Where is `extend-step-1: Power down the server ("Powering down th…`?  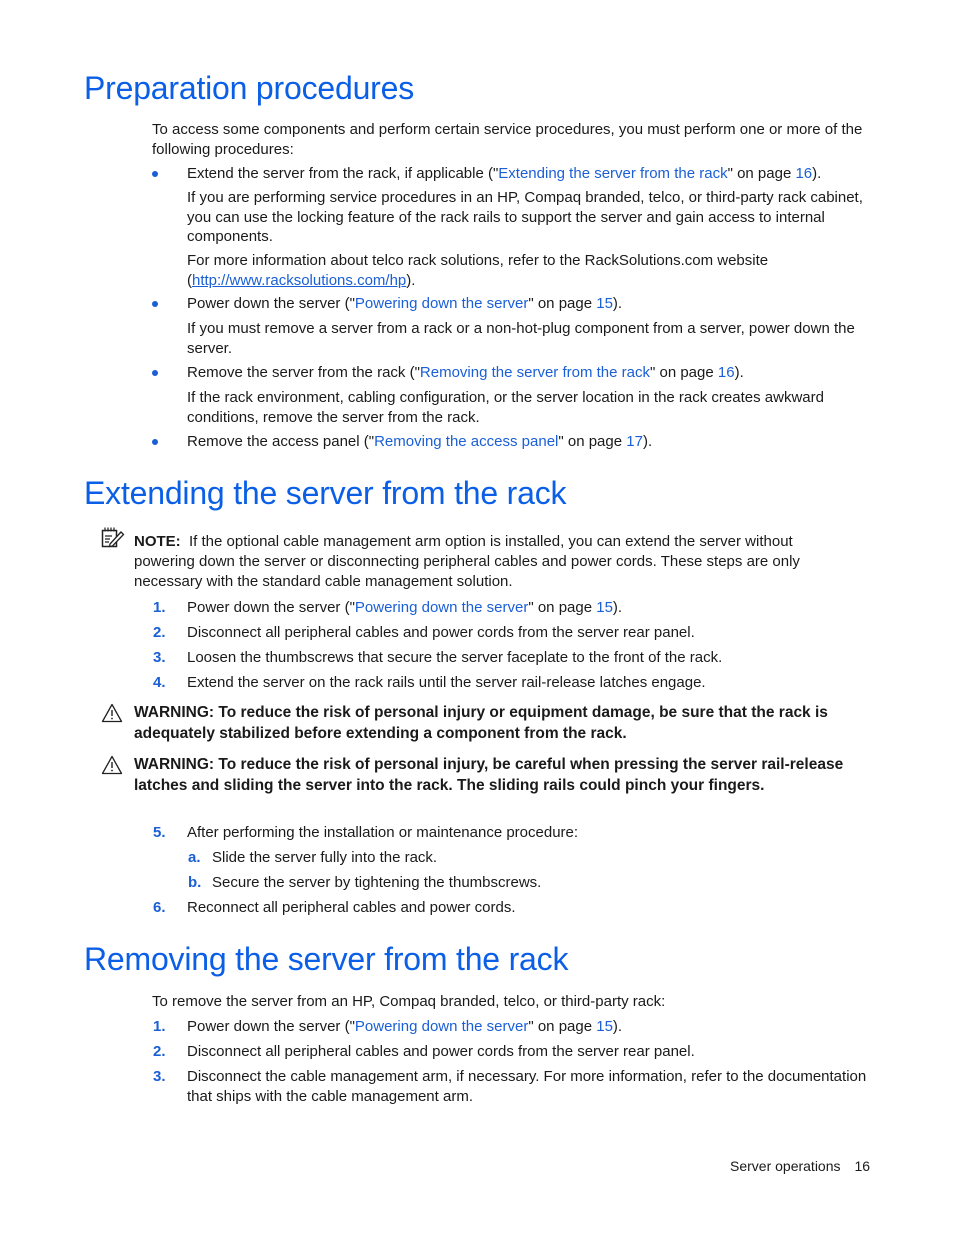
extend-step-1: Power down the server ("Powering down th… is located at coordinates (405, 607).